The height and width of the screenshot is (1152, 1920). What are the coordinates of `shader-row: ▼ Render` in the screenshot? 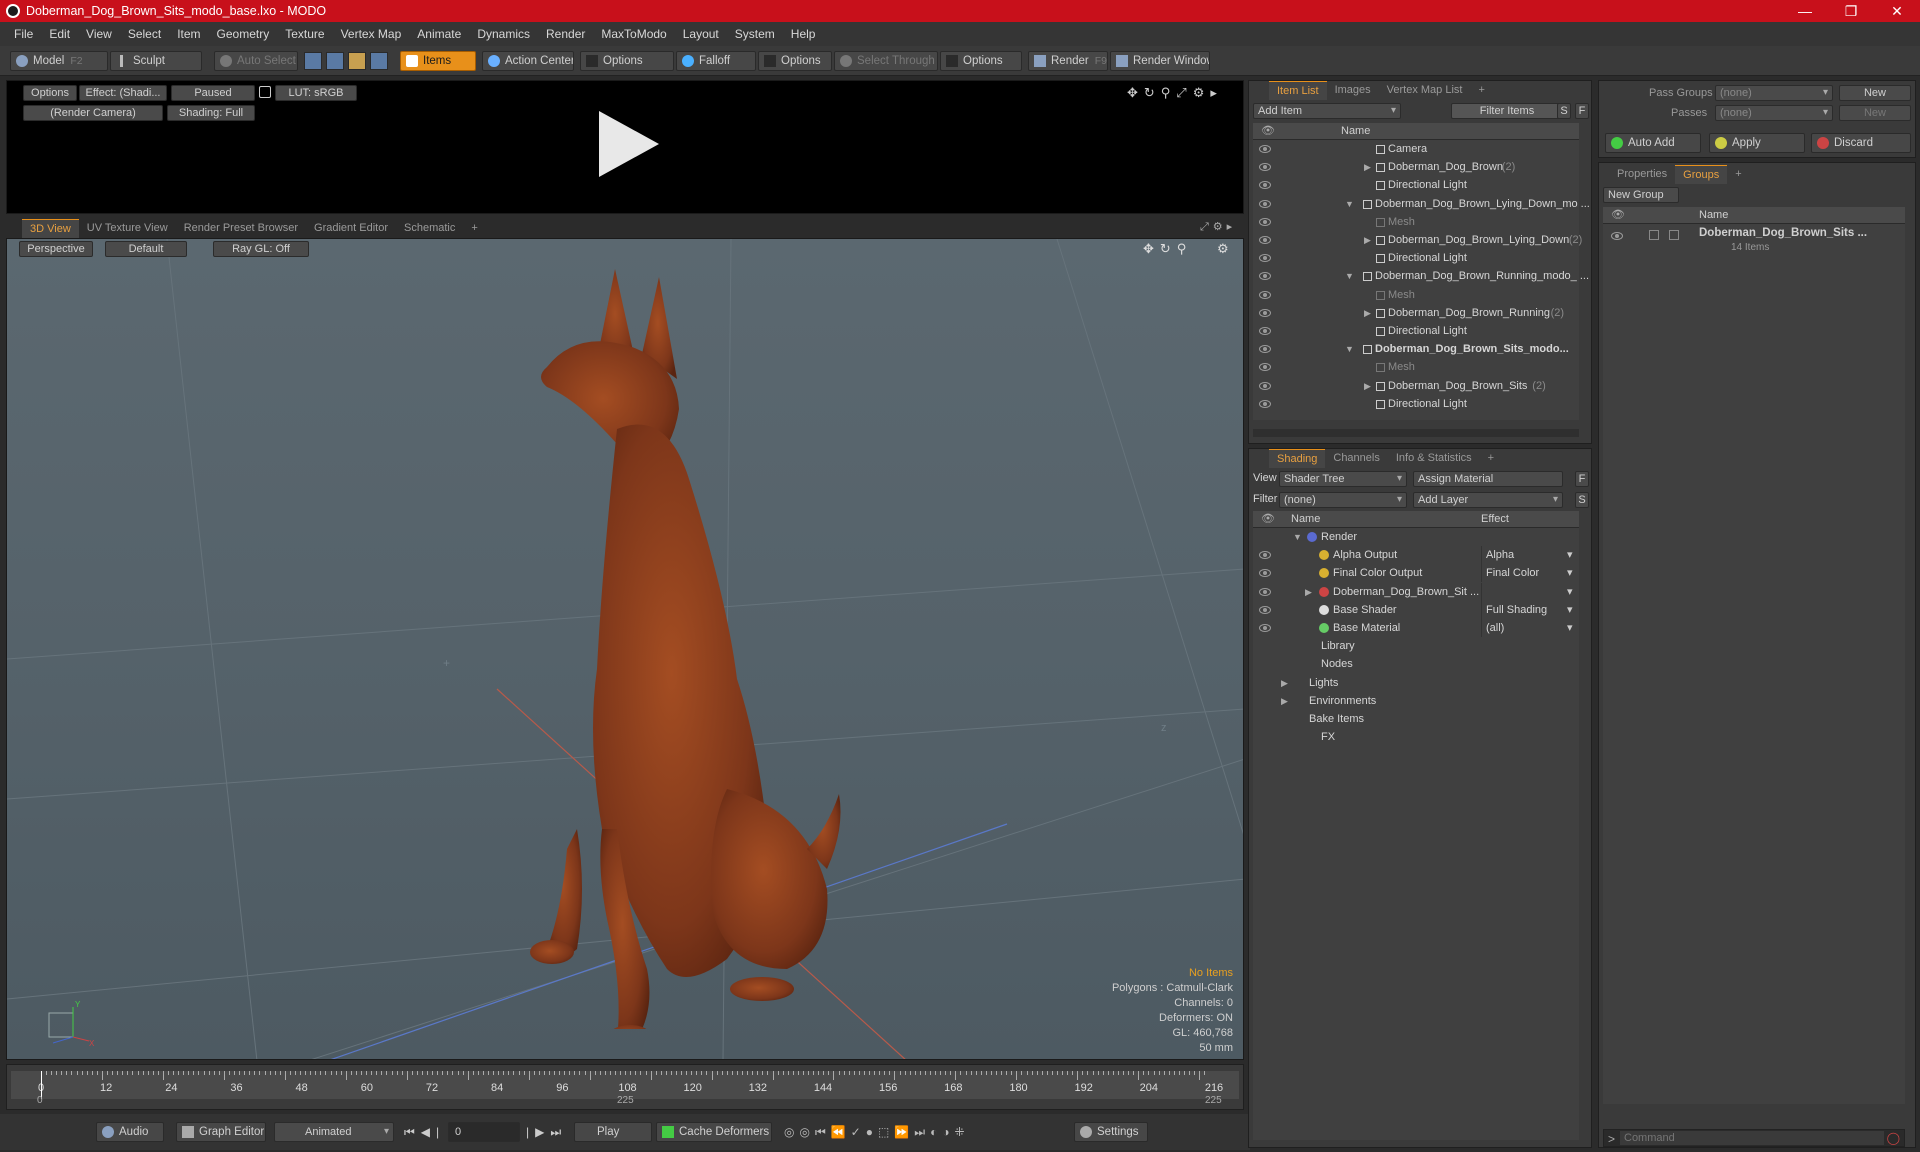 It's located at (1416, 537).